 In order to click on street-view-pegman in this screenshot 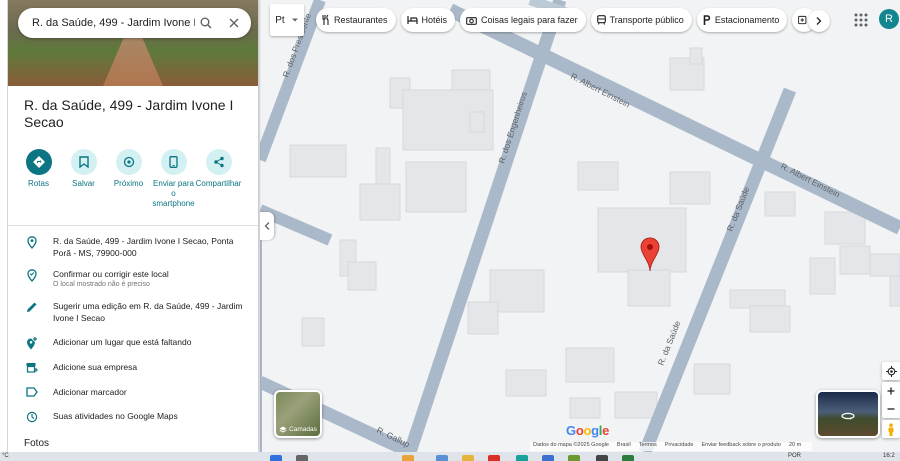, I will do `click(891, 429)`.